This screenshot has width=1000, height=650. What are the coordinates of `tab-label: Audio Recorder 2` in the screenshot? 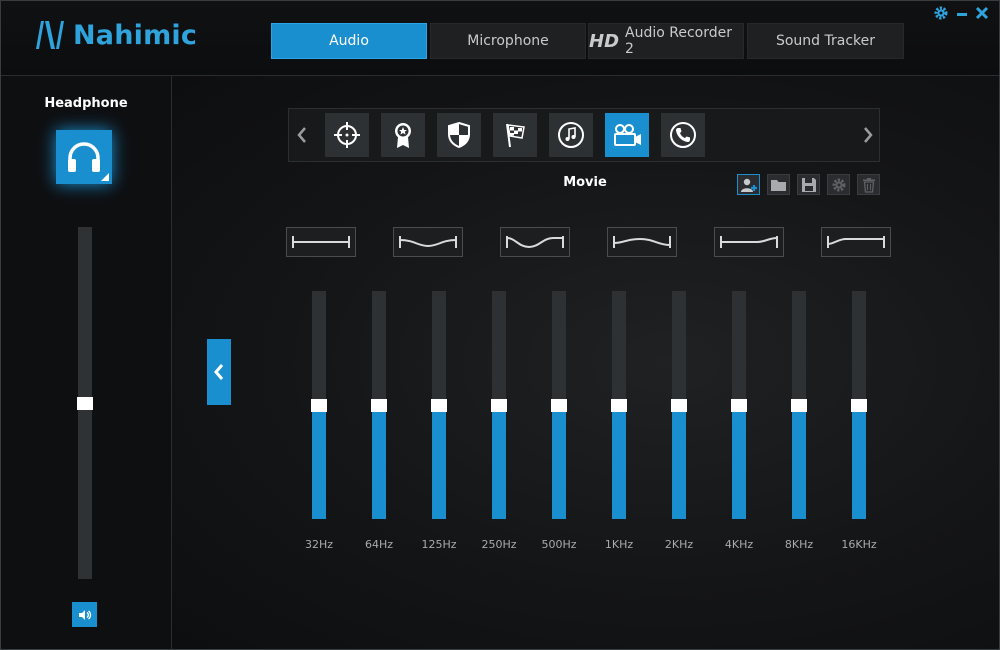 It's located at (678, 41).